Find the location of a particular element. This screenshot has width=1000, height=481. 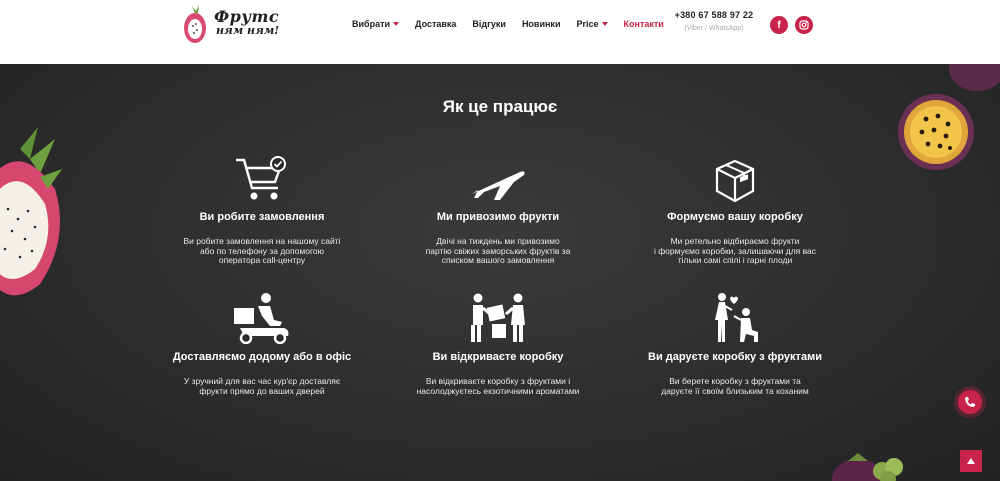

nav-item-vybraty: Вибрати is located at coordinates (376, 24).